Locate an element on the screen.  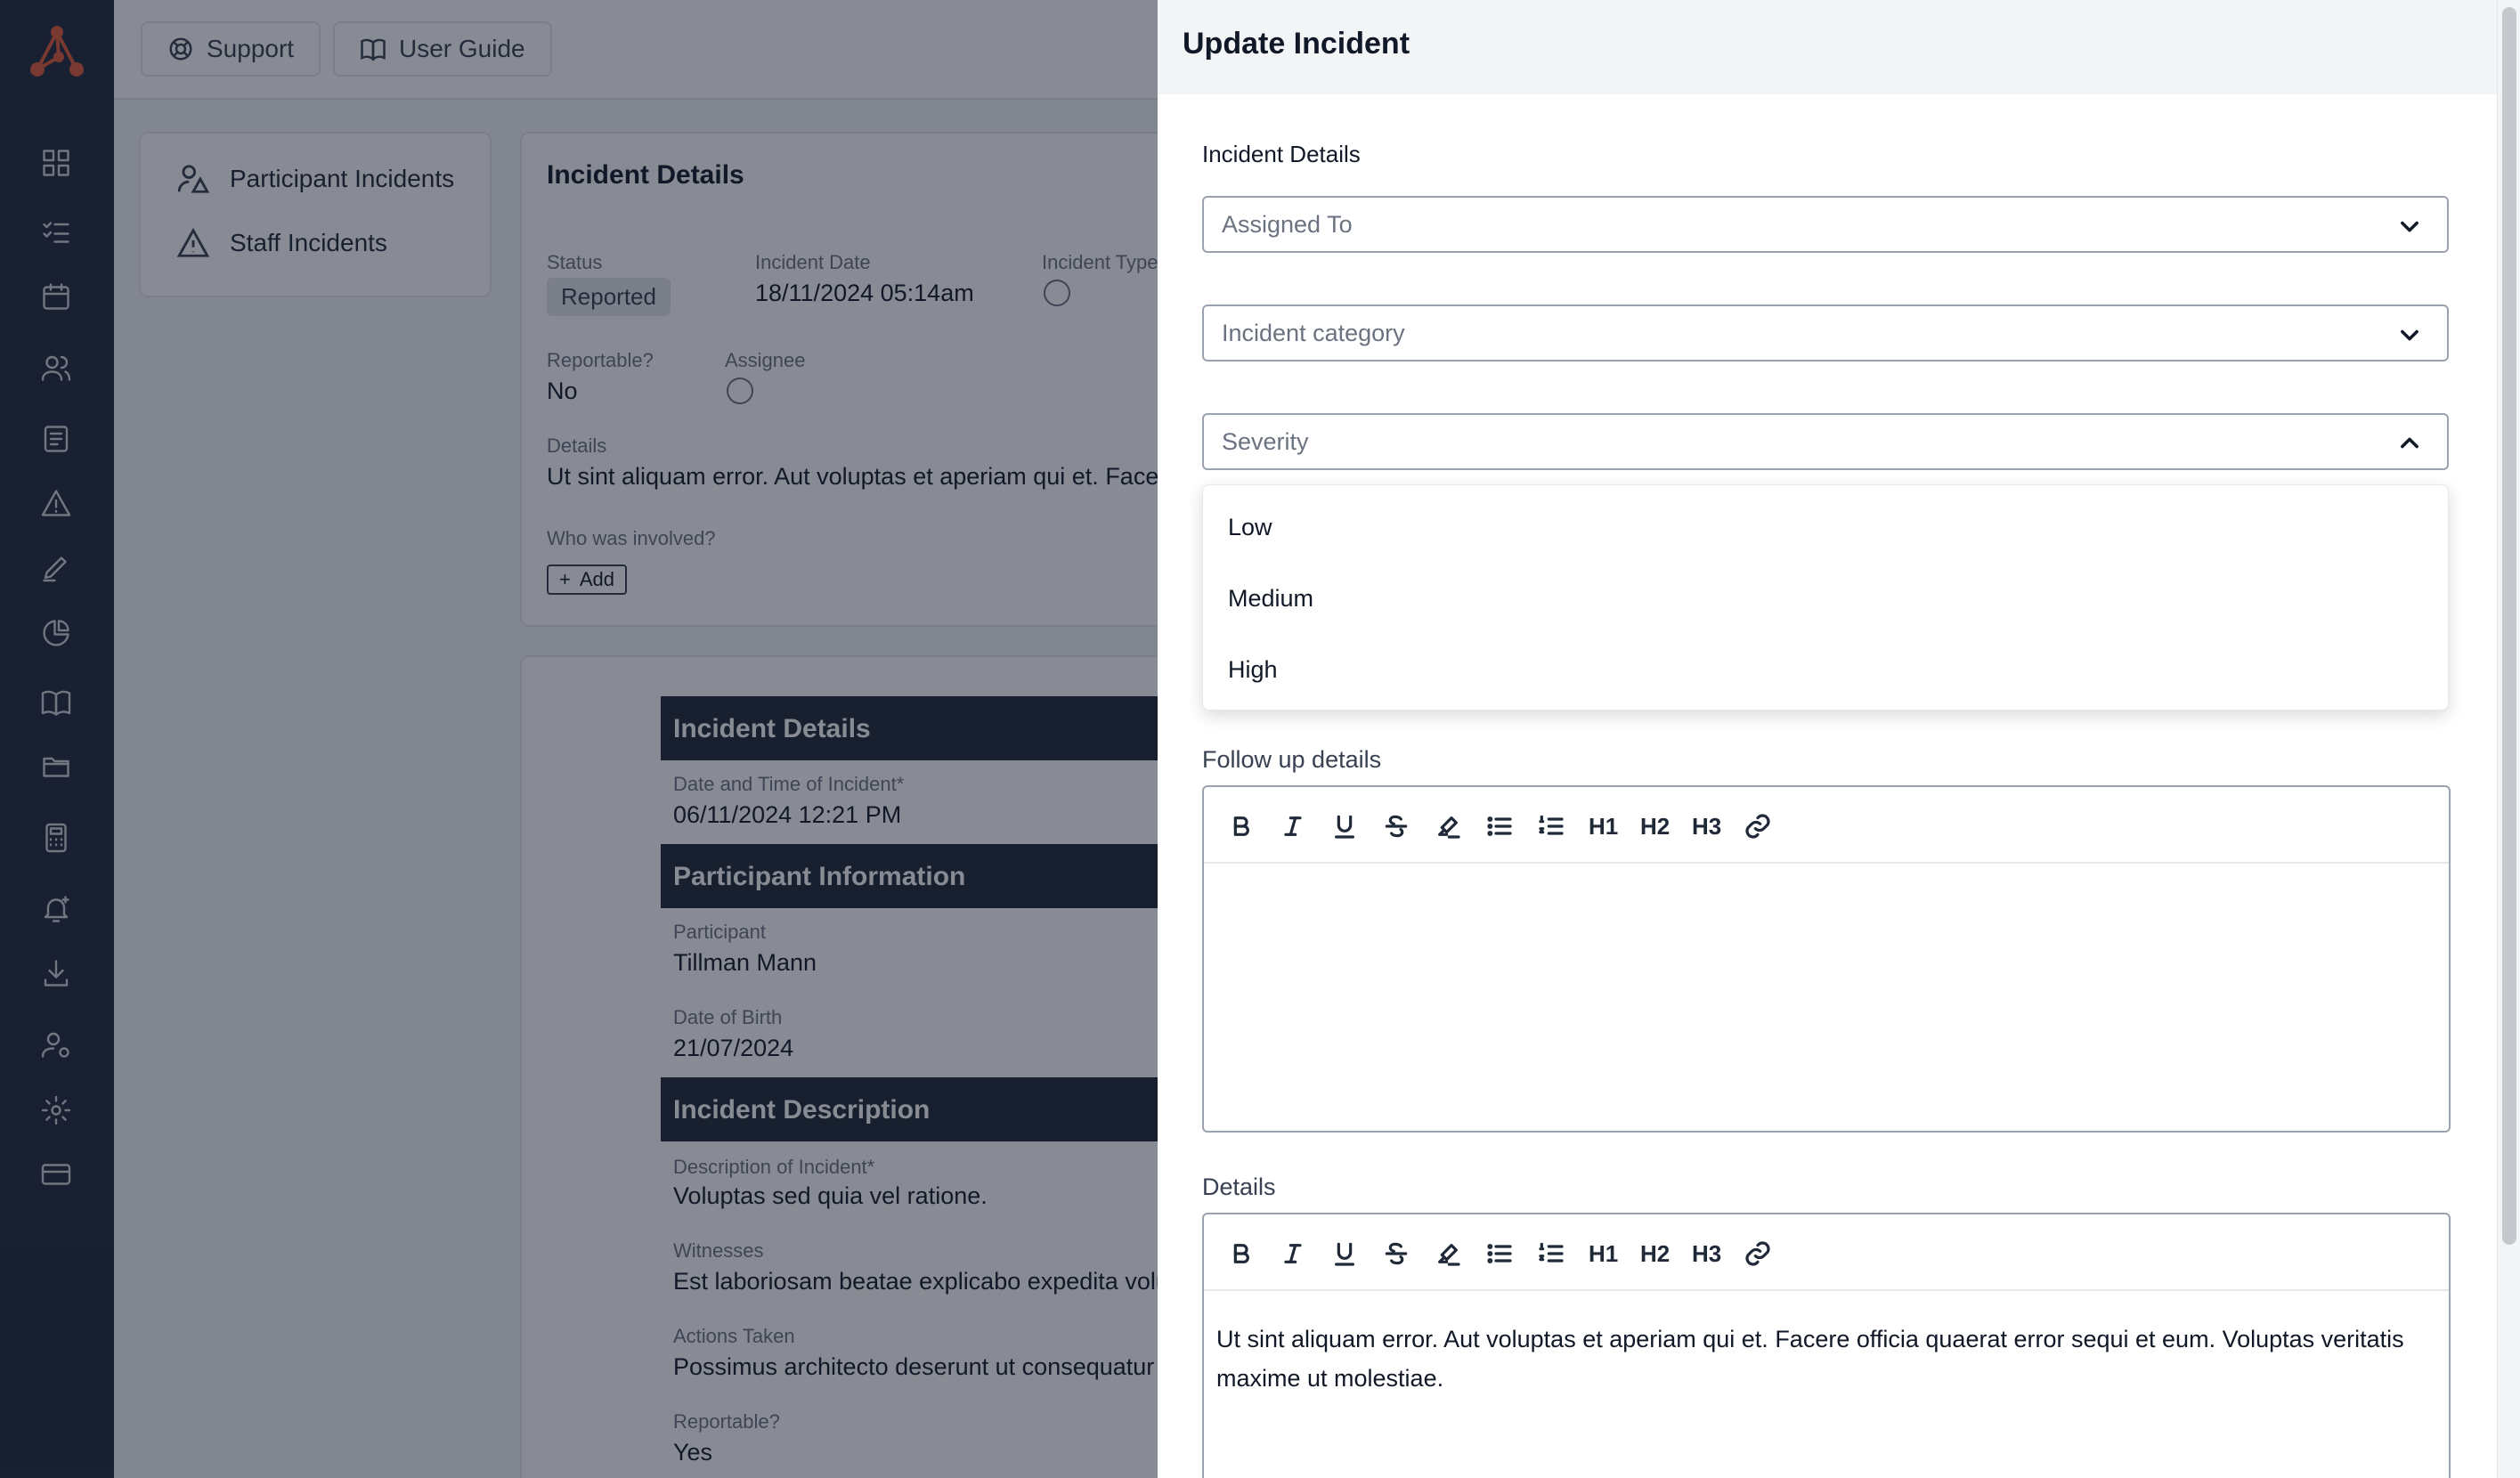
assigned-to-select: Assigned To is located at coordinates (1825, 224).